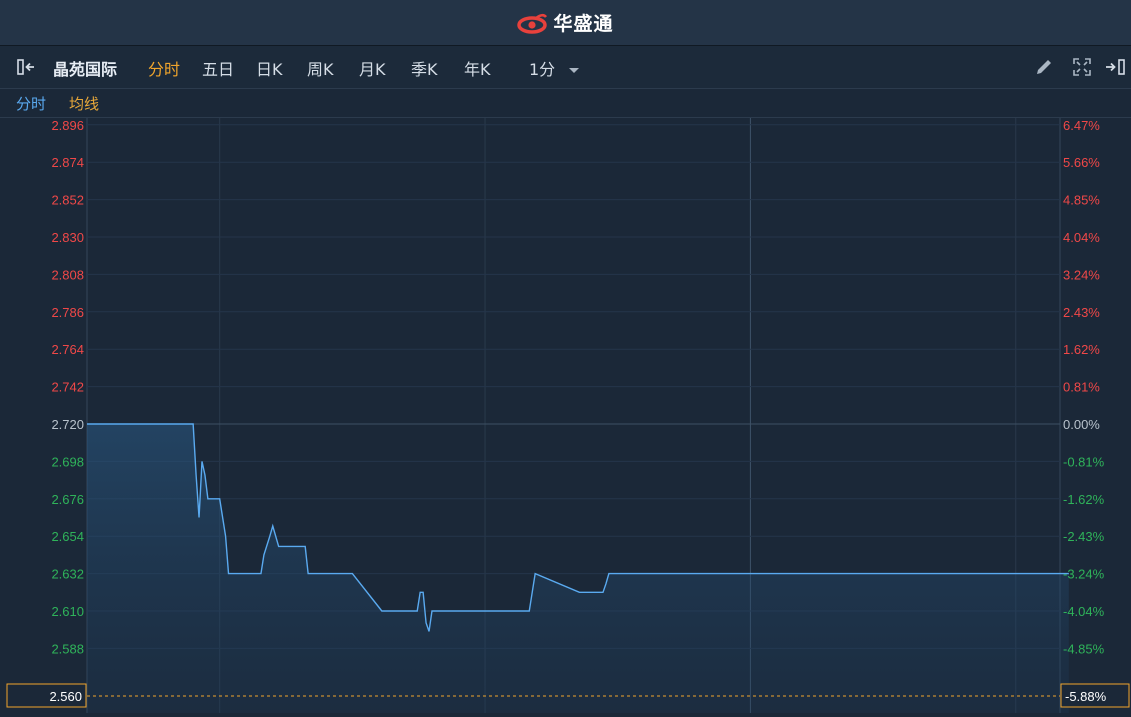 The height and width of the screenshot is (717, 1131). What do you see at coordinates (1084, 499) in the screenshot?
I see `y-tick-pct: -1.62%` at bounding box center [1084, 499].